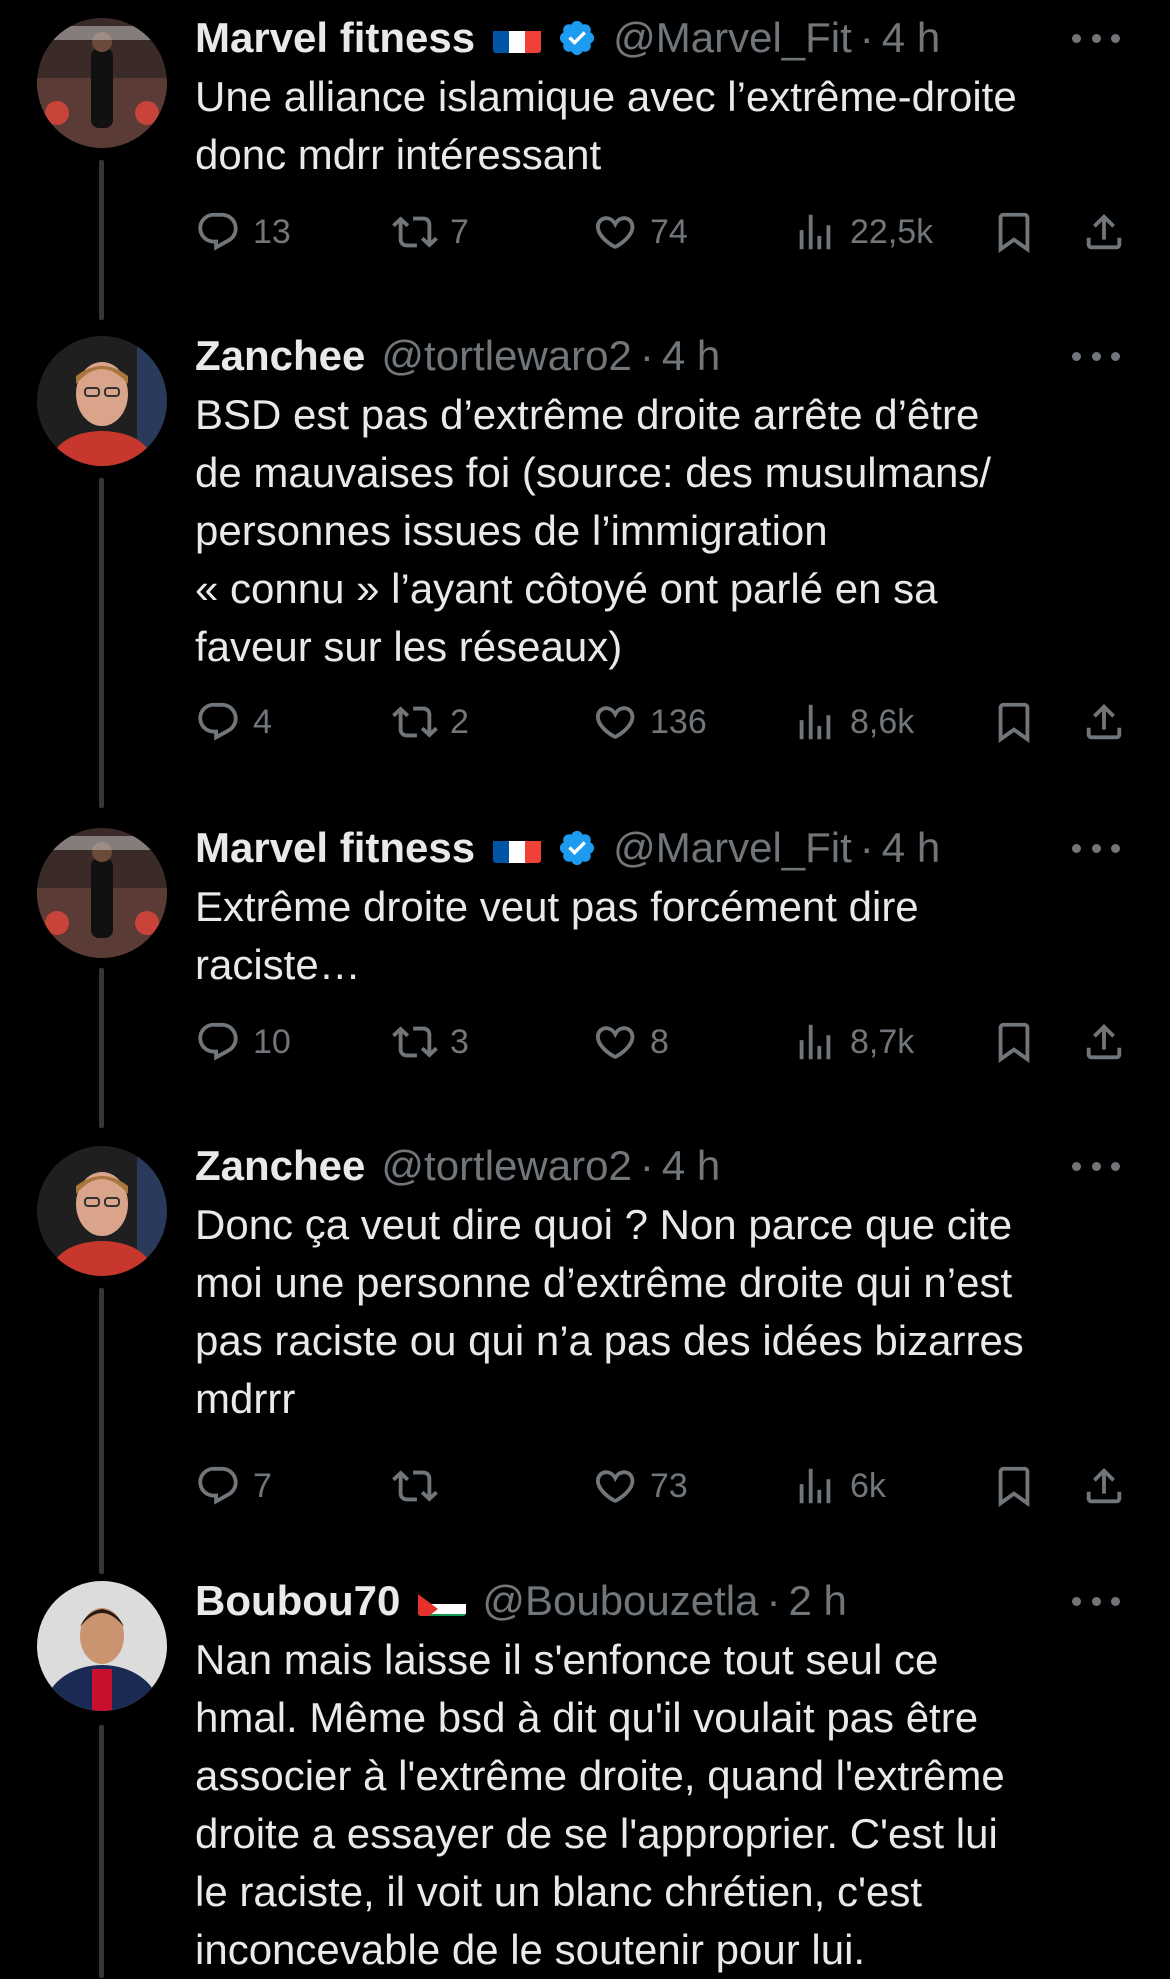 This screenshot has height=1979, width=1170. Describe the element at coordinates (430, 722) in the screenshot. I see `retweet-button: 2` at that location.